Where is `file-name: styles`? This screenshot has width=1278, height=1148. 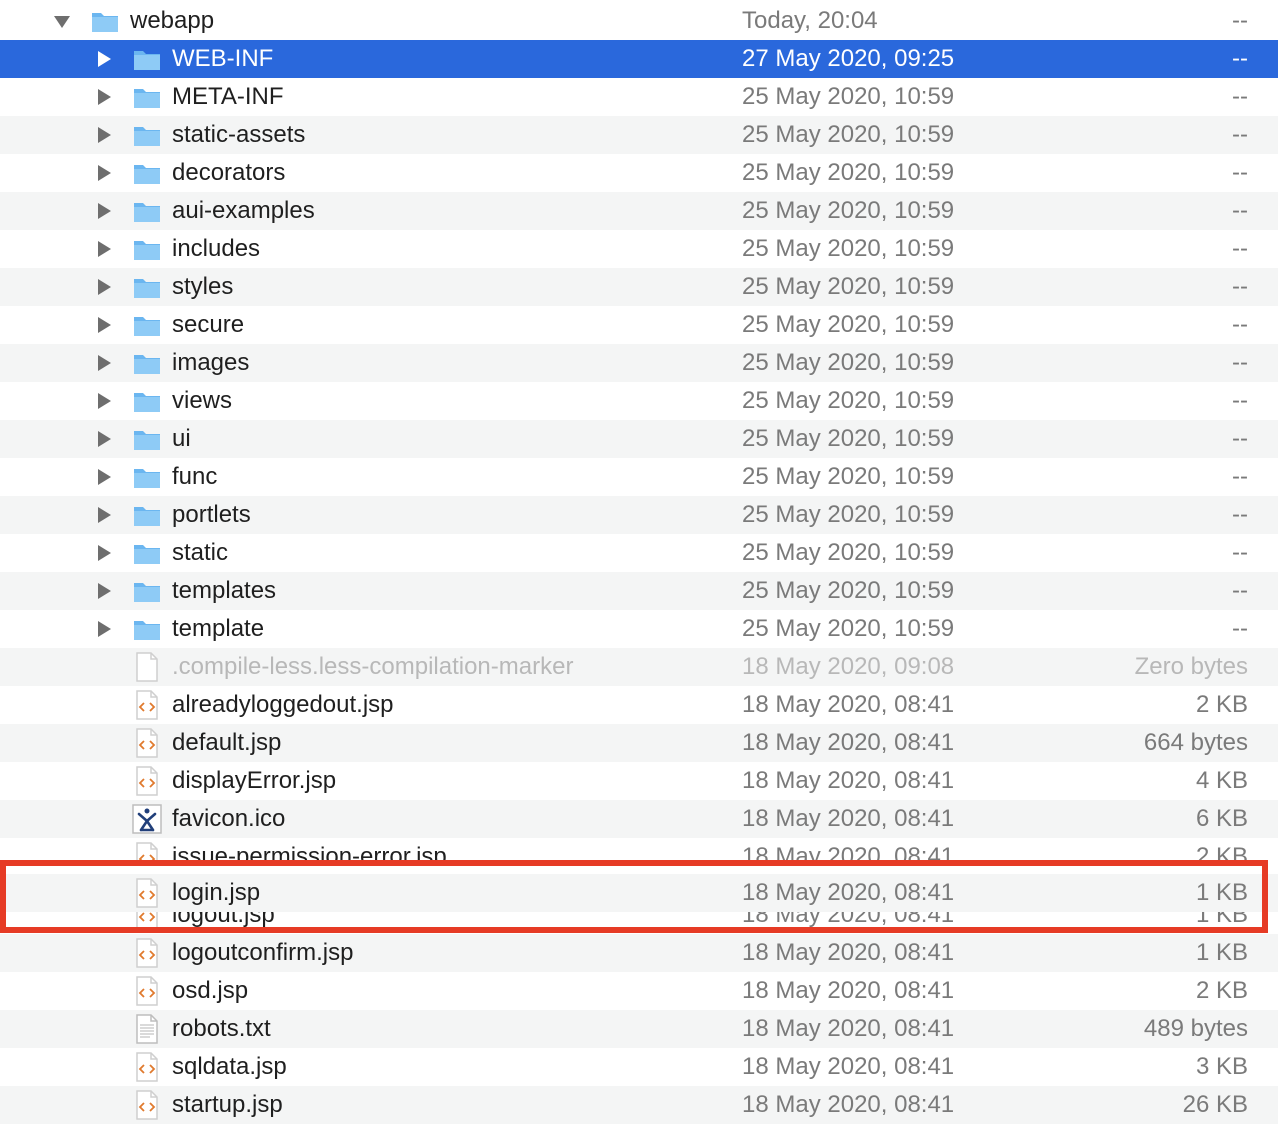
file-name: styles is located at coordinates (203, 286).